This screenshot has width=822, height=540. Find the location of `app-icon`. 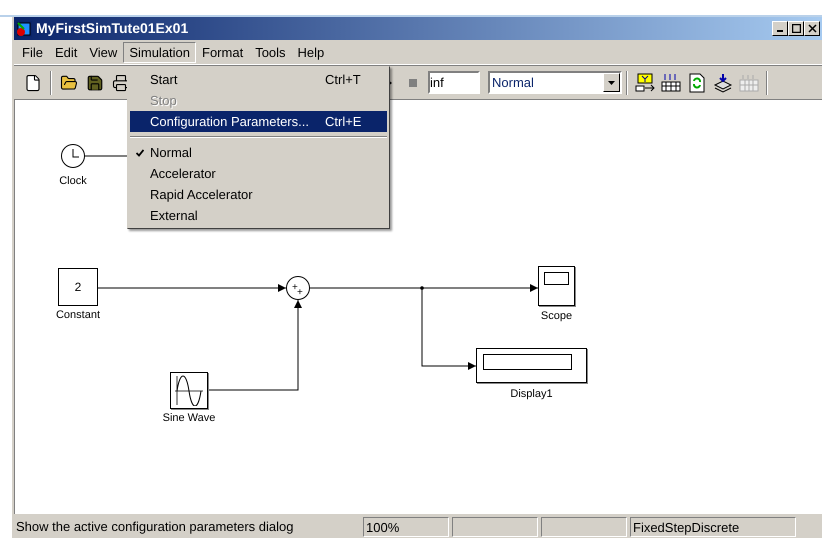

app-icon is located at coordinates (24, 28).